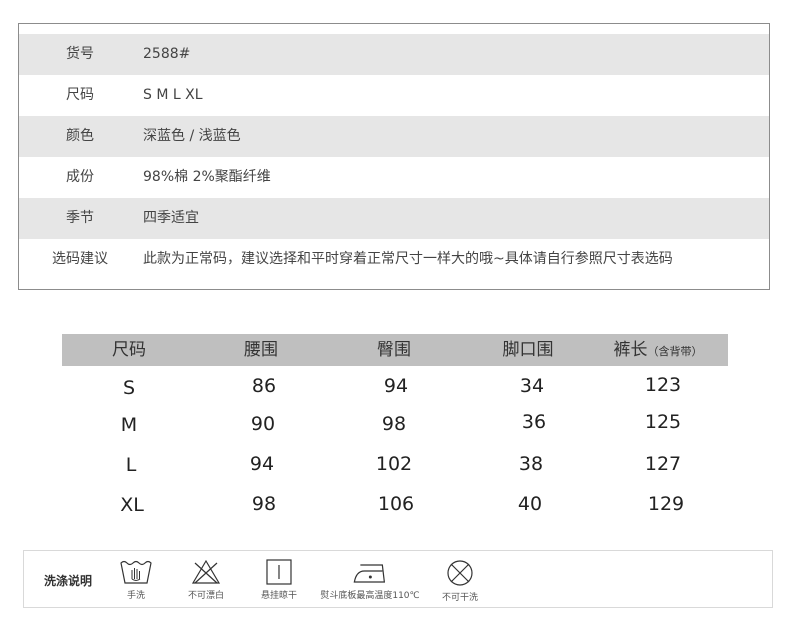 This screenshot has width=790, height=622. Describe the element at coordinates (530, 504) in the screenshot. I see `table-cell: 40` at that location.